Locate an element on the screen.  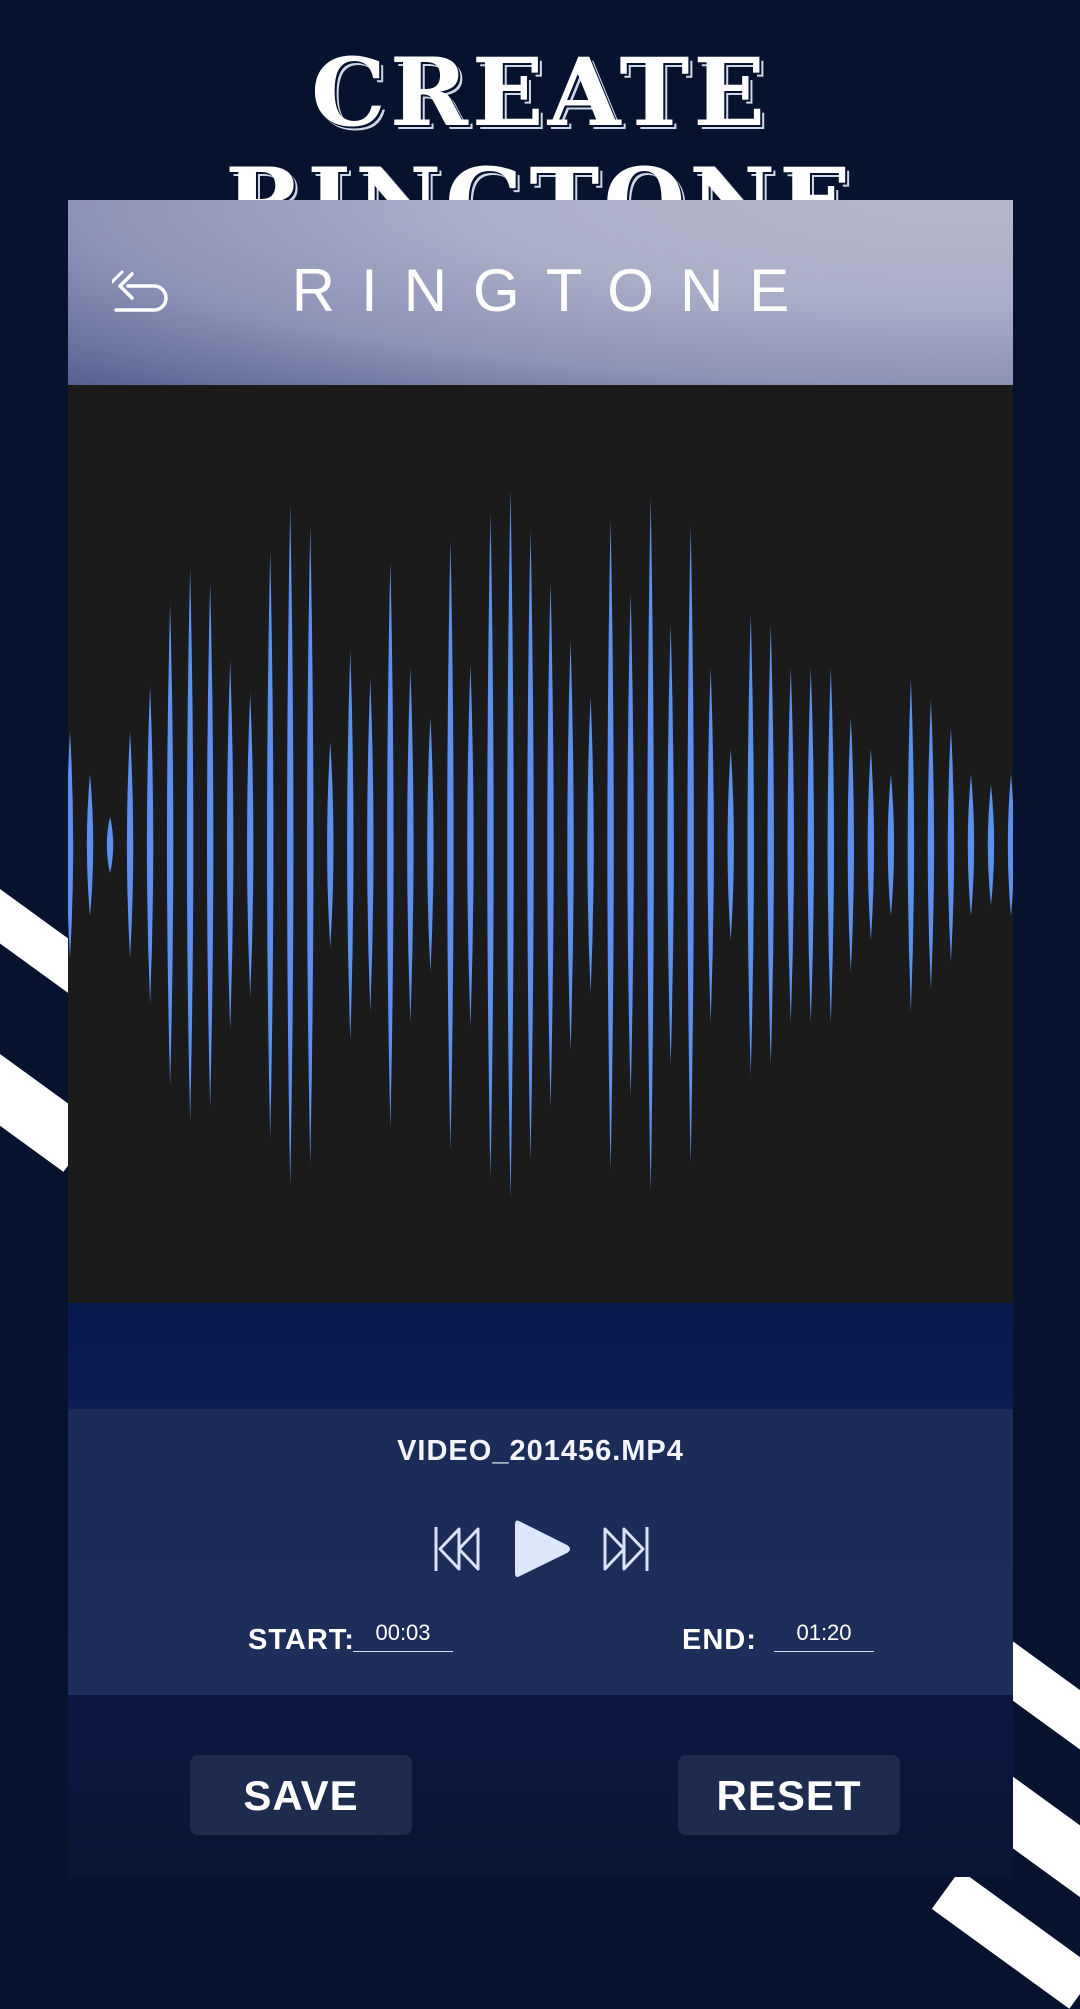
selection-band is located at coordinates (540, 1356).